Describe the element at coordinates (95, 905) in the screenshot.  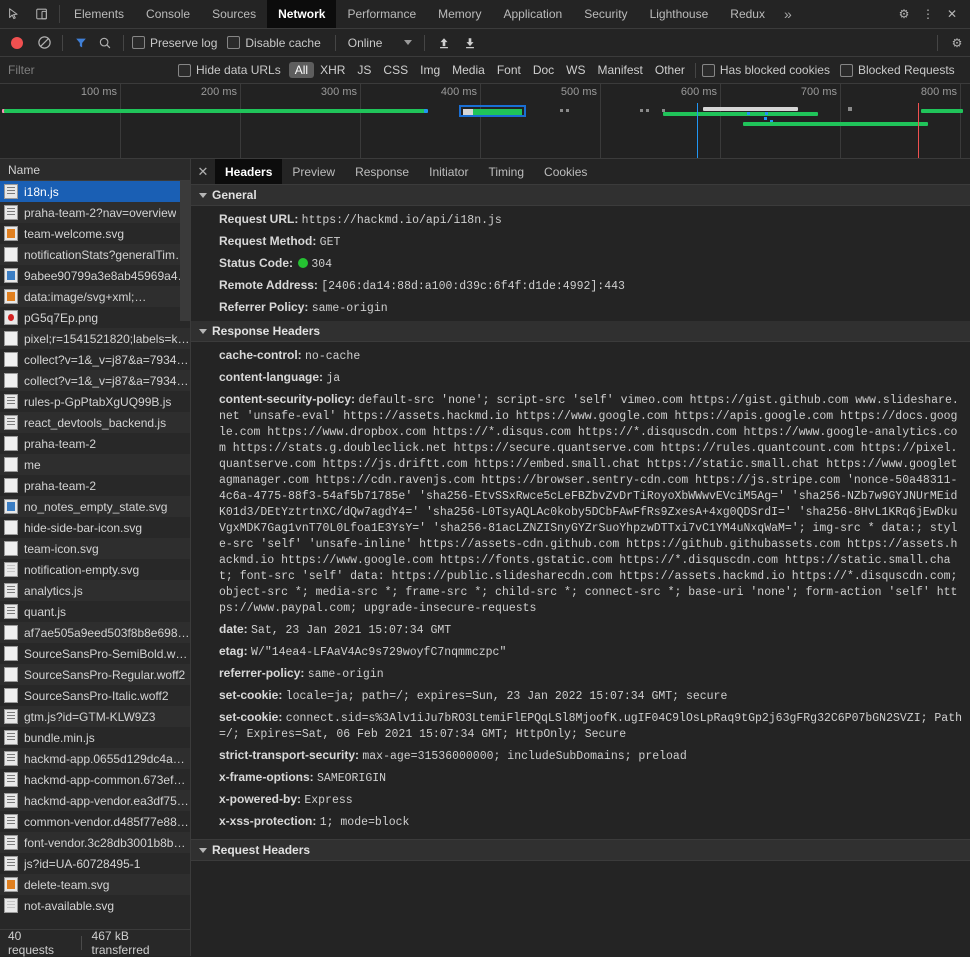
I see `request-row: not-available.svg` at that location.